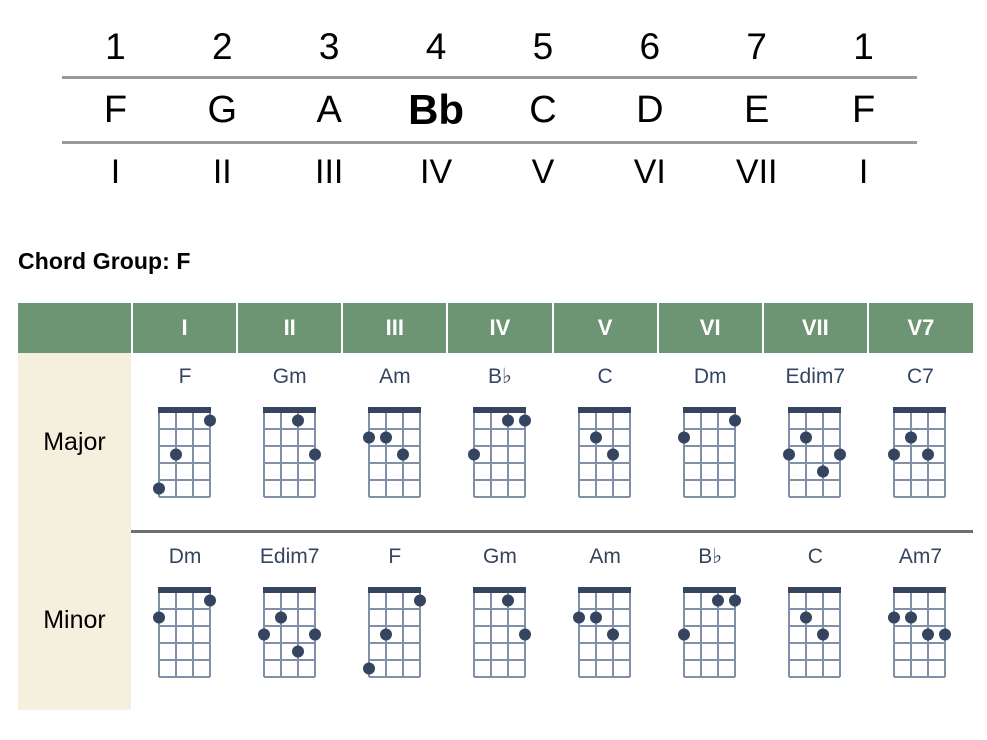 This screenshot has height=740, width=987. Describe the element at coordinates (815, 328) in the screenshot. I see `column-header-vii: VII` at that location.